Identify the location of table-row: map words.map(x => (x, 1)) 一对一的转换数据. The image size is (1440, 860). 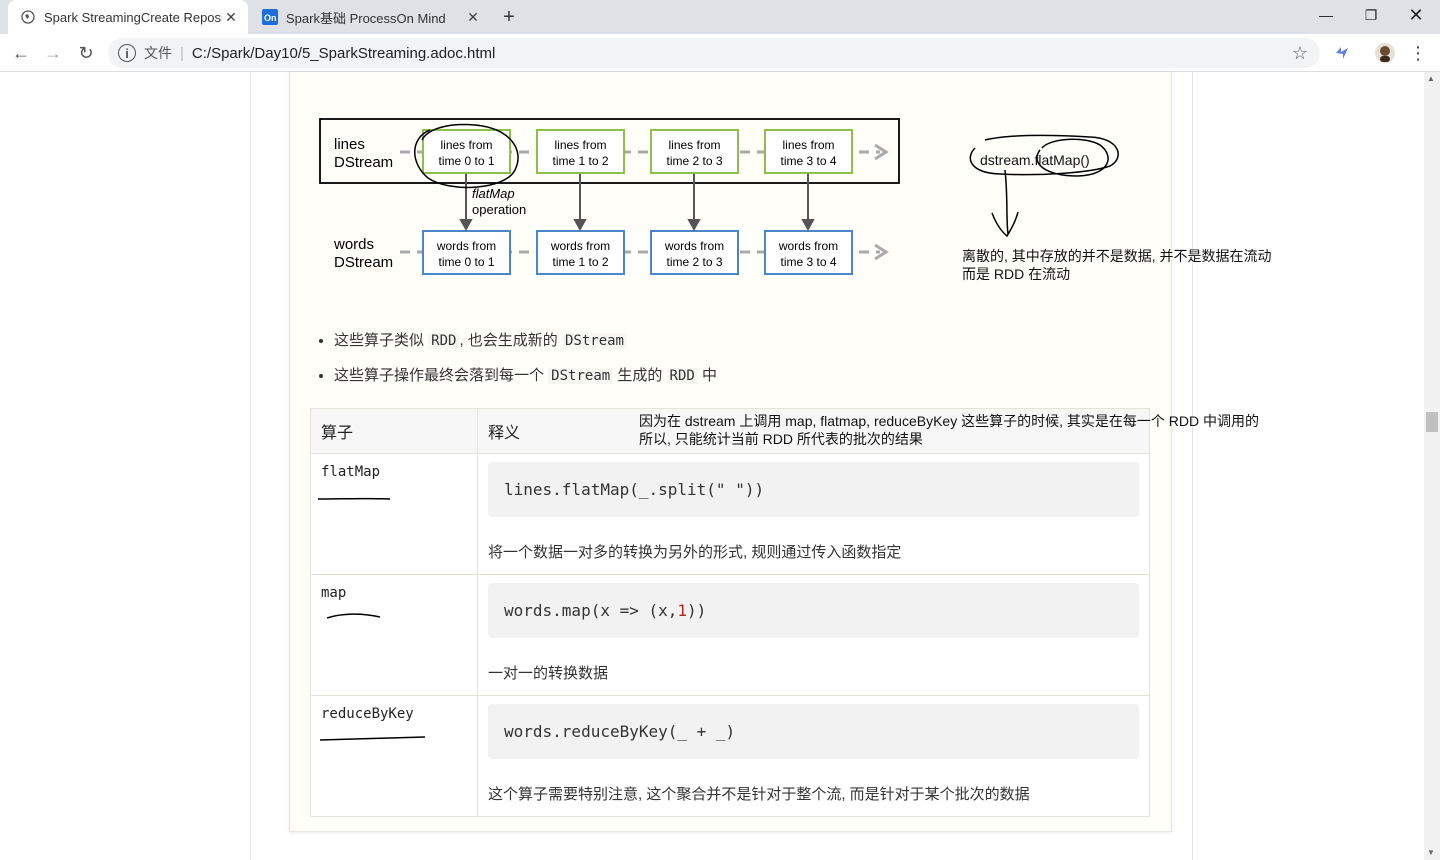
(730, 635).